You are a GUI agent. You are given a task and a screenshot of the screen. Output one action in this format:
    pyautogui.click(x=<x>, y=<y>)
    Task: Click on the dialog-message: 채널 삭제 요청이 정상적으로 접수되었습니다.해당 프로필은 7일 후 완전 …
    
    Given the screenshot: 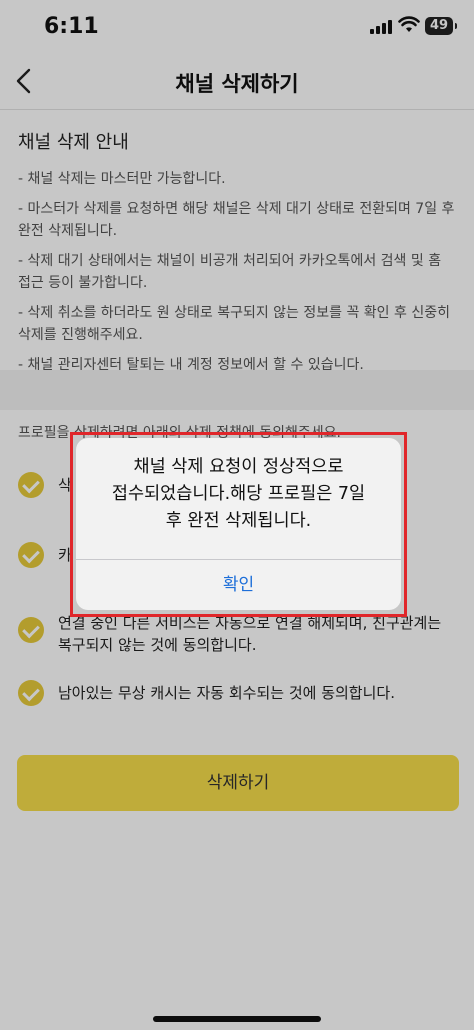 What is the action you would take?
    pyautogui.click(x=238, y=494)
    